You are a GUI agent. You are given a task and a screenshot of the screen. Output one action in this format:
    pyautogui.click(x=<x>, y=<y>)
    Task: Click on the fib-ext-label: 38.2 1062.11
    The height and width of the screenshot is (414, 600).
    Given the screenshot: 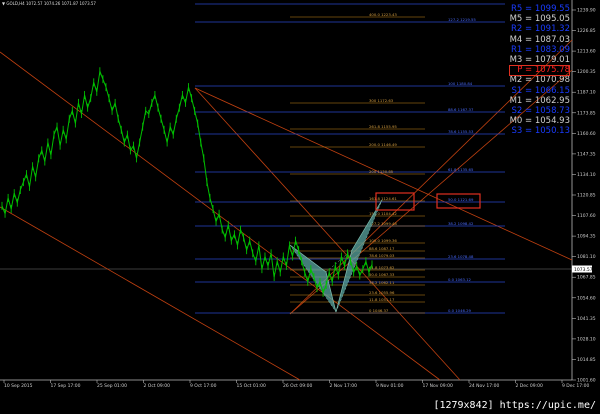 What is the action you would take?
    pyautogui.click(x=382, y=282)
    